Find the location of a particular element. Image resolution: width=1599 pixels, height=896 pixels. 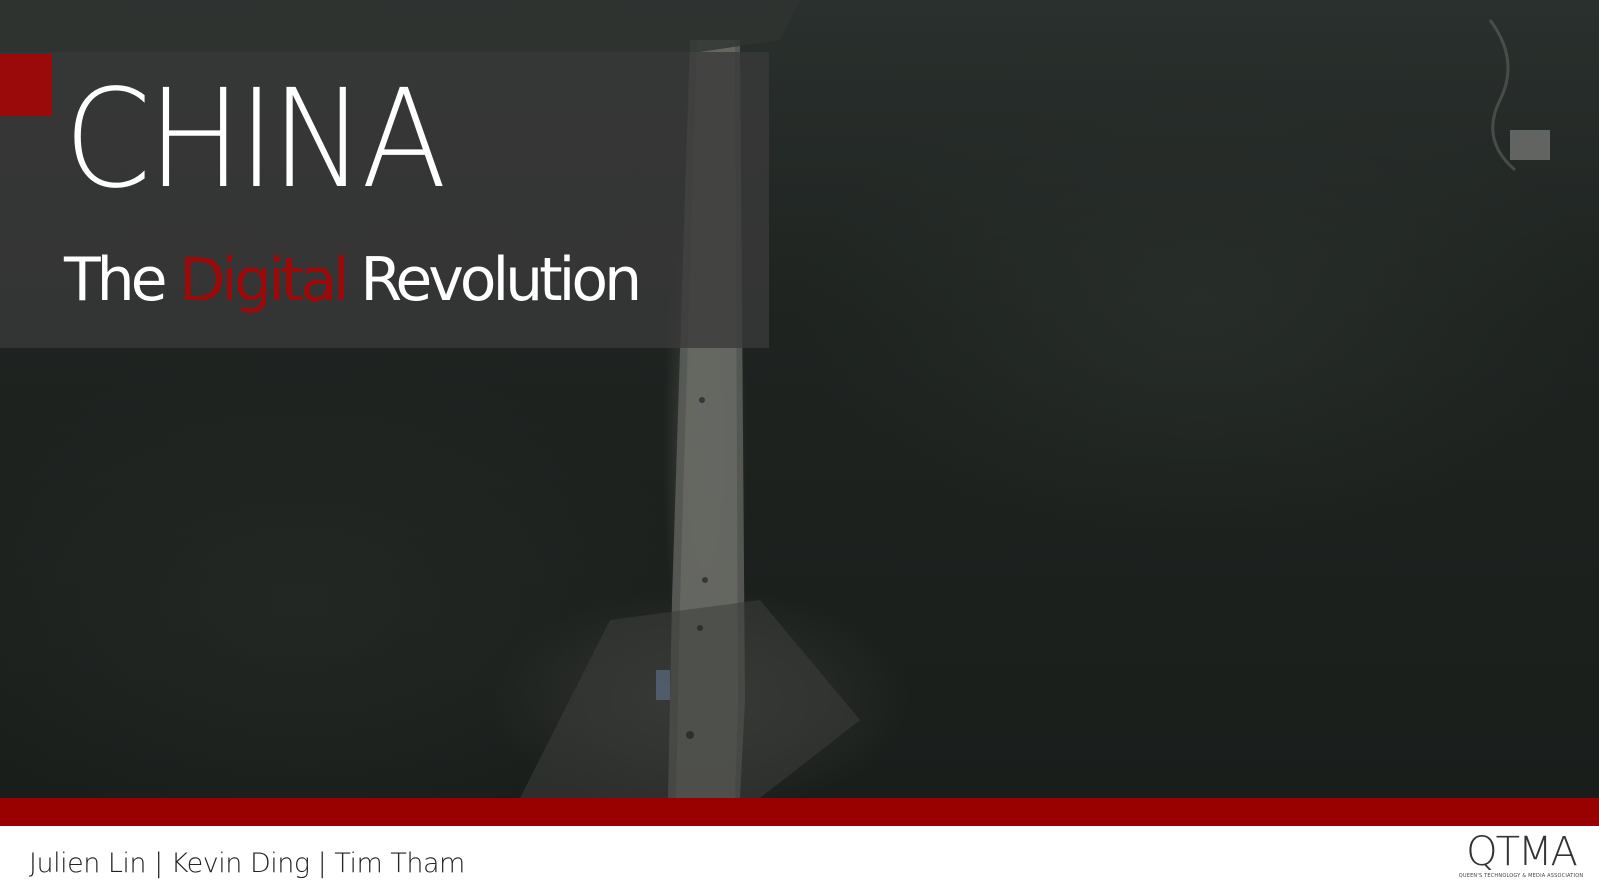

footer-accent-bar is located at coordinates (799, 812).